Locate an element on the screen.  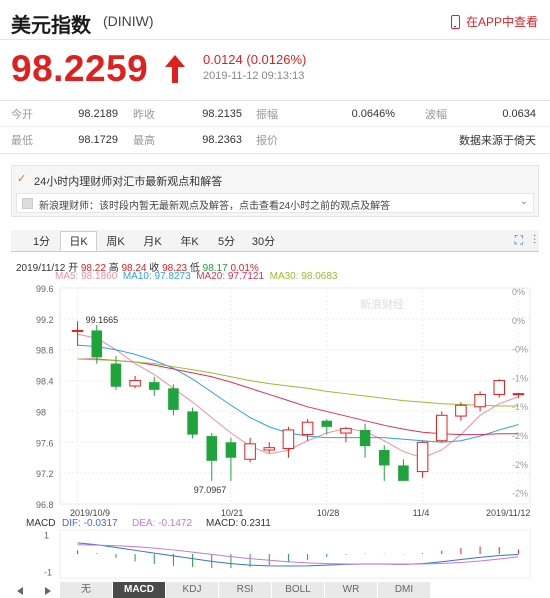
tab-monthly: 月K is located at coordinates (152, 241).